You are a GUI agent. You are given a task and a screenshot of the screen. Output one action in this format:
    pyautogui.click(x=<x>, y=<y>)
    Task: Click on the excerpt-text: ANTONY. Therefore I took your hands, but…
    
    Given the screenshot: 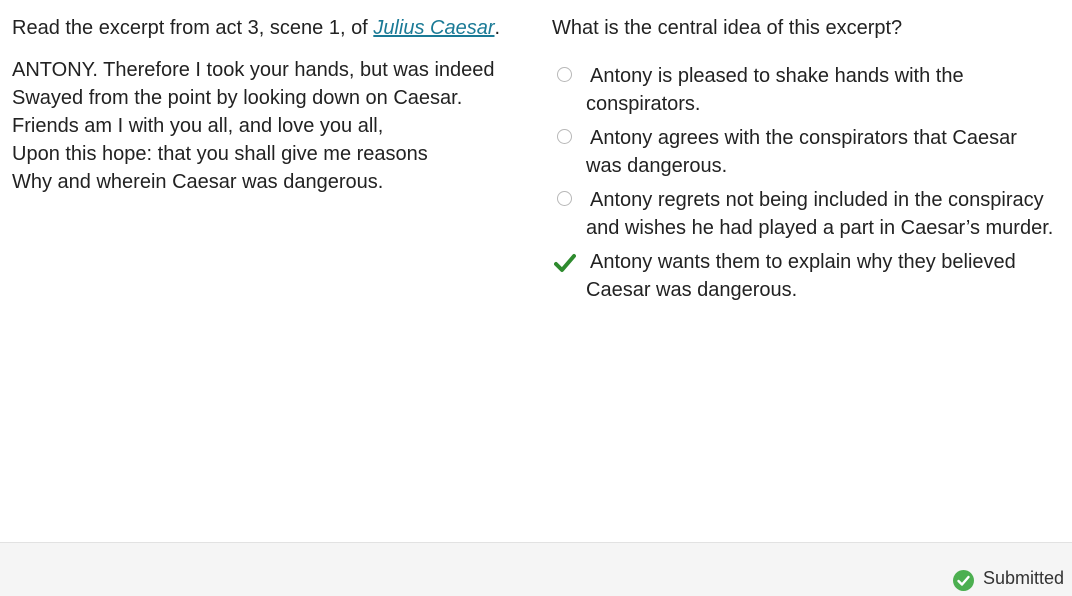 What is the action you would take?
    pyautogui.click(x=267, y=126)
    